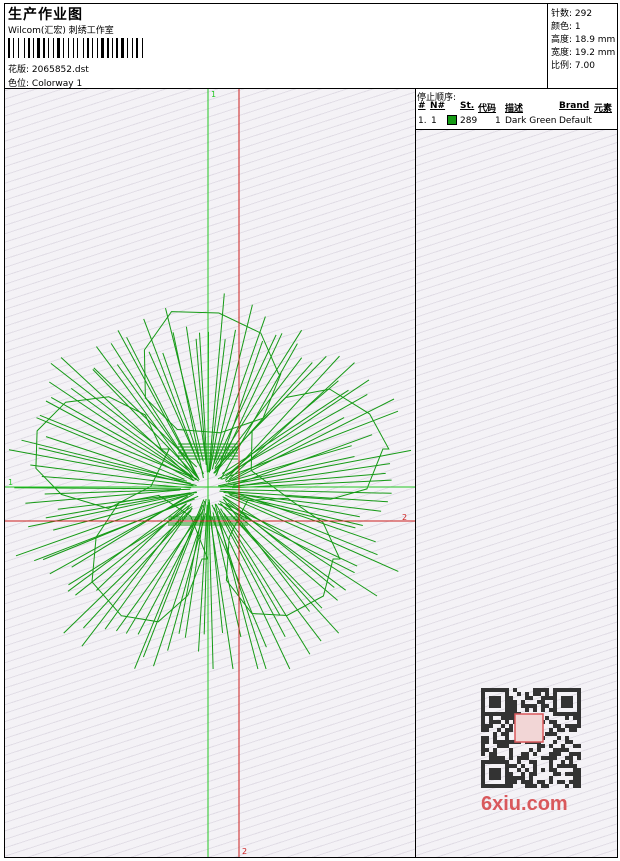 The height and width of the screenshot is (861, 620). I want to click on file-name: 2065852.dst, so click(60, 70).